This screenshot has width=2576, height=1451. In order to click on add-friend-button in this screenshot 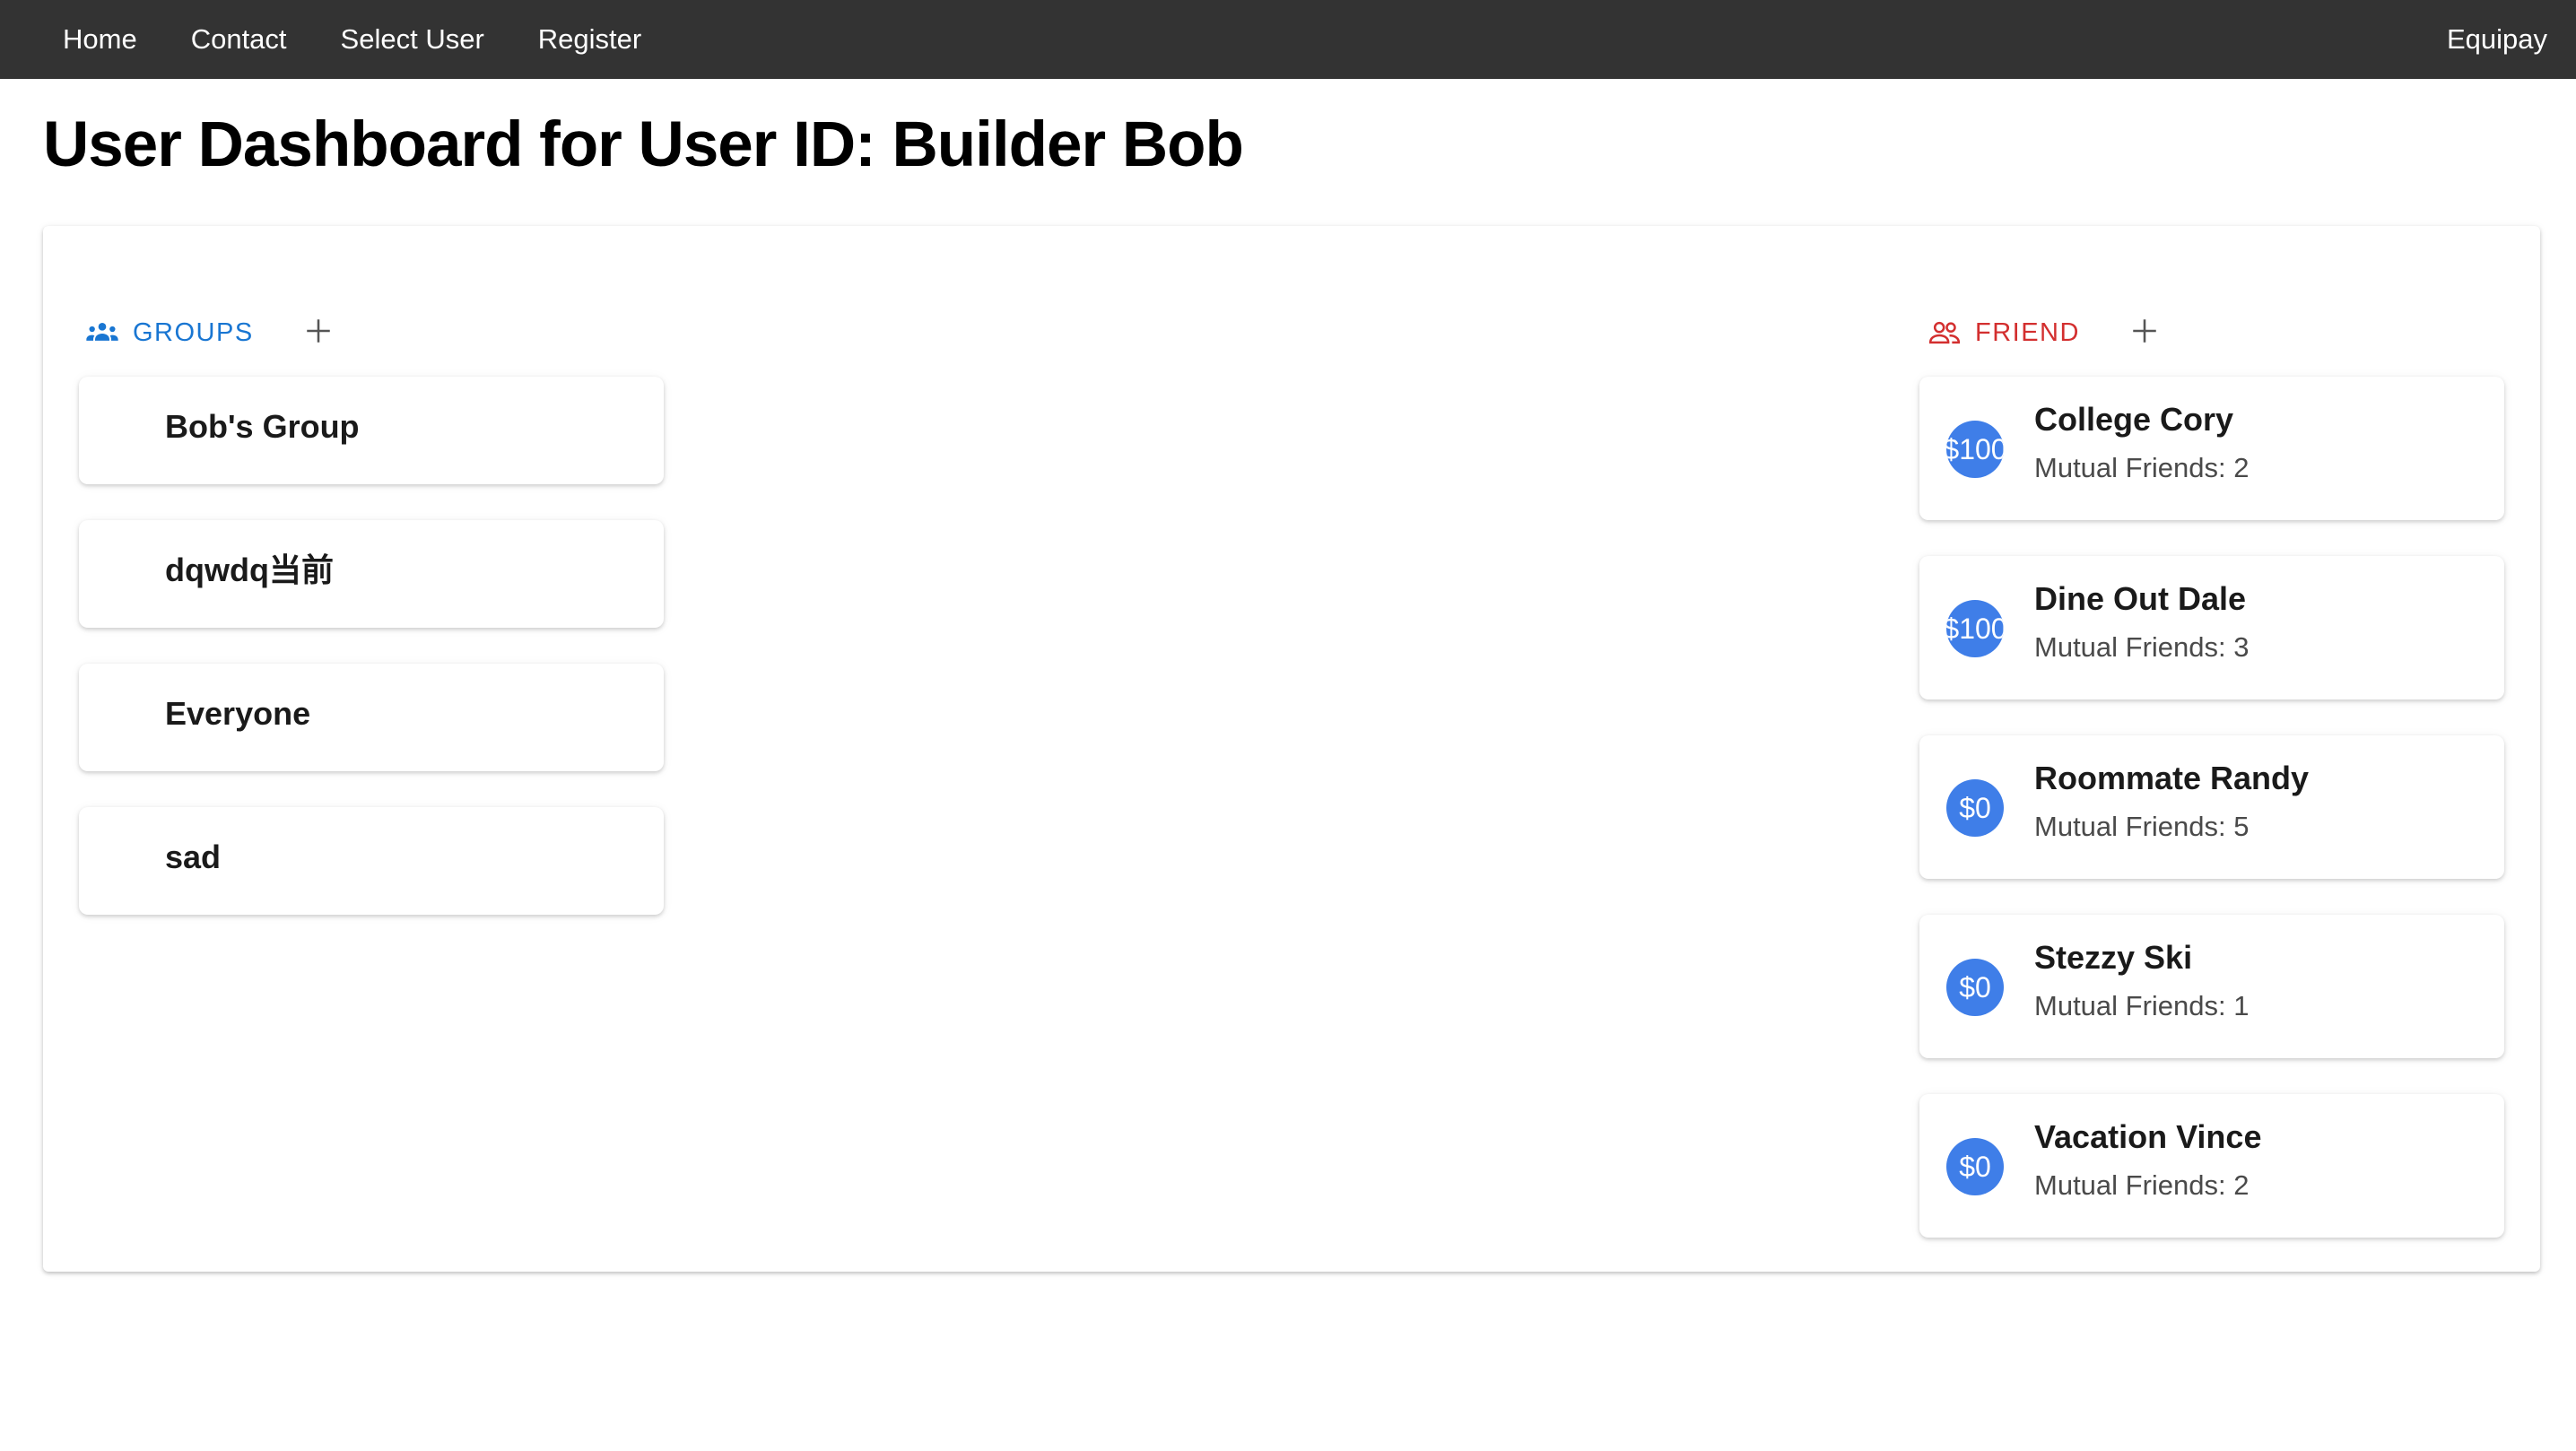, I will do `click(2144, 332)`.